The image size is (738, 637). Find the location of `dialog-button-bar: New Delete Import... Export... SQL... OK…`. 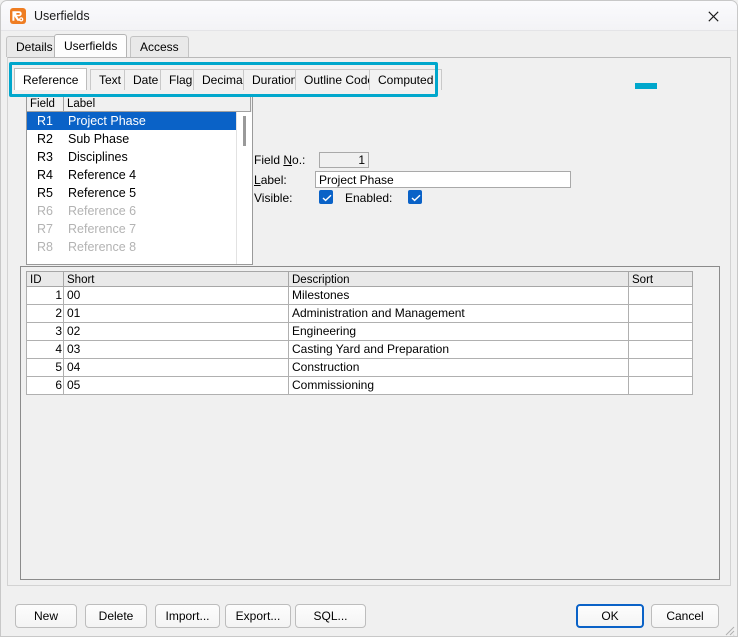

dialog-button-bar: New Delete Import... Export... SQL... OK… is located at coordinates (369, 613).